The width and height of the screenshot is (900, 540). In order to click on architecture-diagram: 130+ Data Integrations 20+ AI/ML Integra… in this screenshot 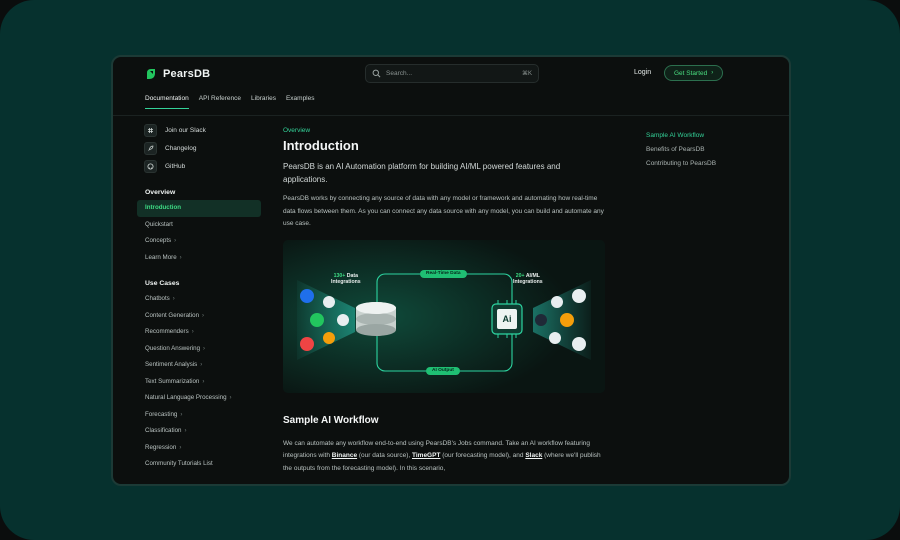, I will do `click(444, 316)`.